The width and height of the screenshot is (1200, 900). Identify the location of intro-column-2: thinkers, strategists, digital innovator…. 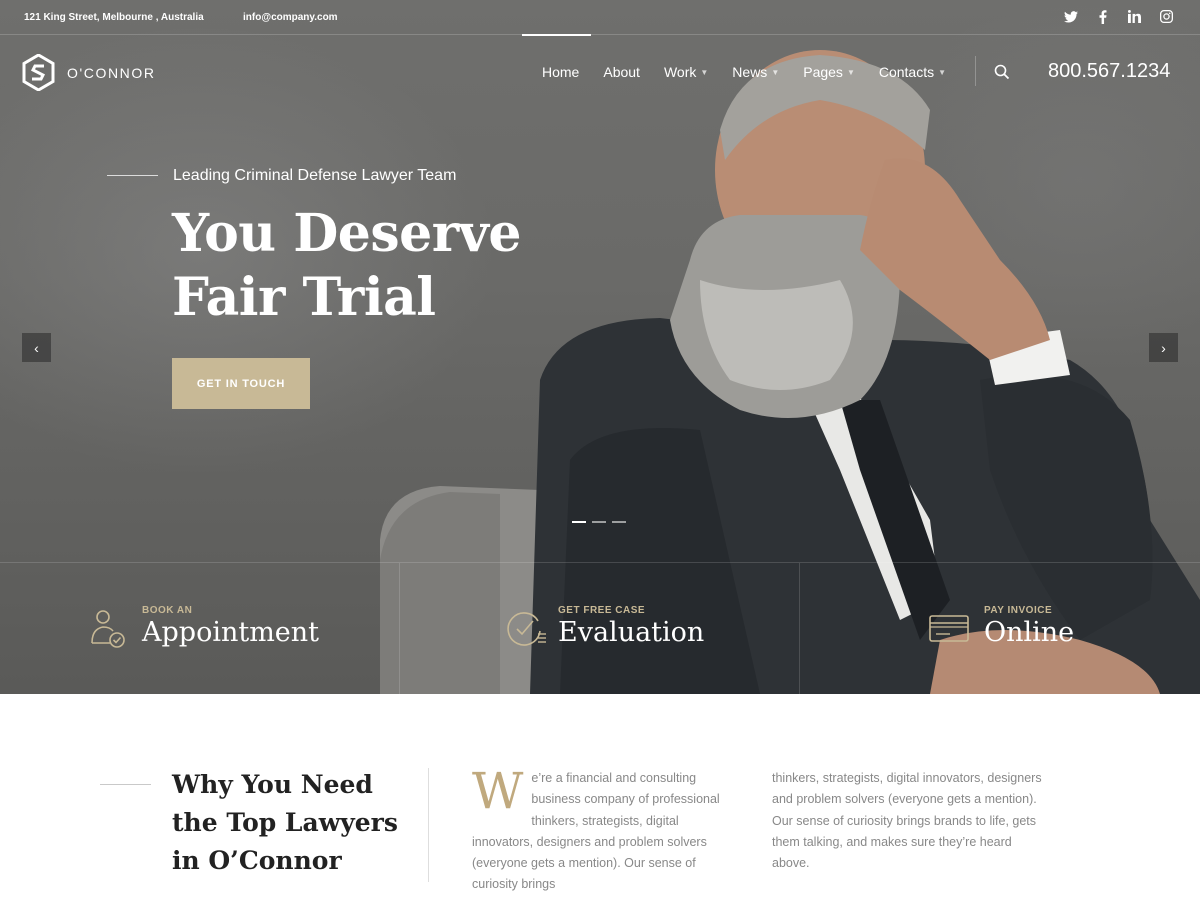
(907, 821).